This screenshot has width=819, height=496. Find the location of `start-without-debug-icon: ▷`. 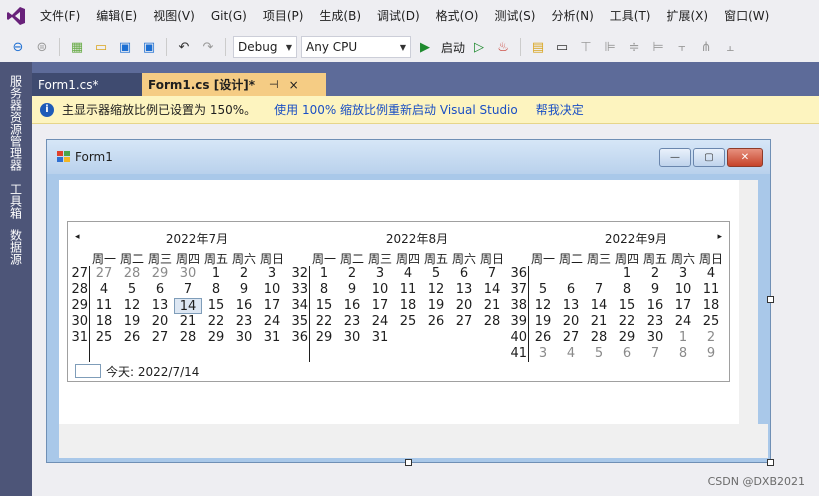

start-without-debug-icon: ▷ is located at coordinates (479, 47).